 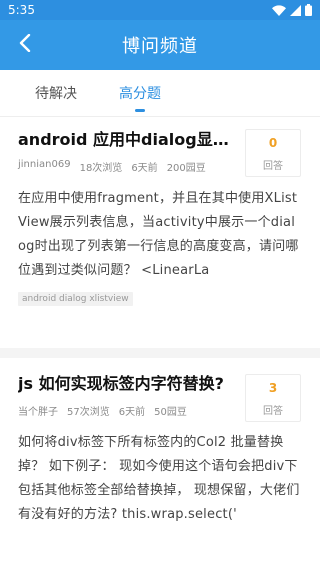 I want to click on status-time: 5:35, so click(x=21, y=10).